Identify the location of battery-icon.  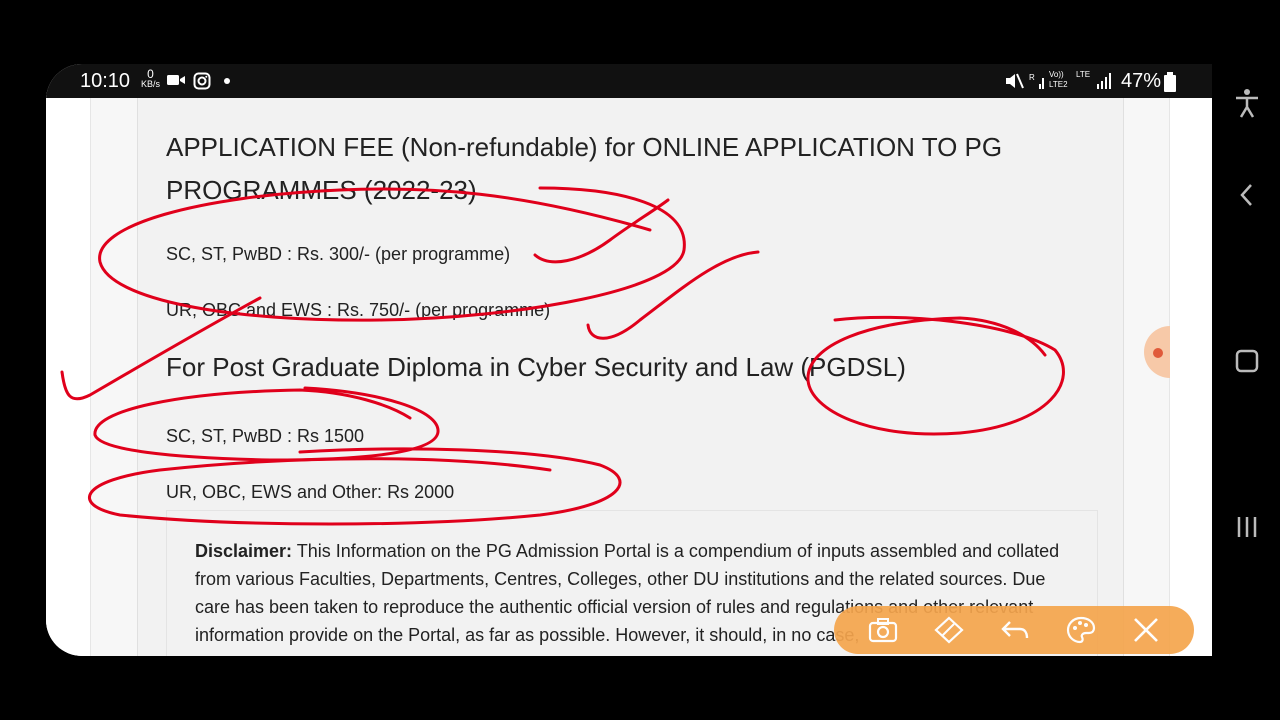
(1170, 82).